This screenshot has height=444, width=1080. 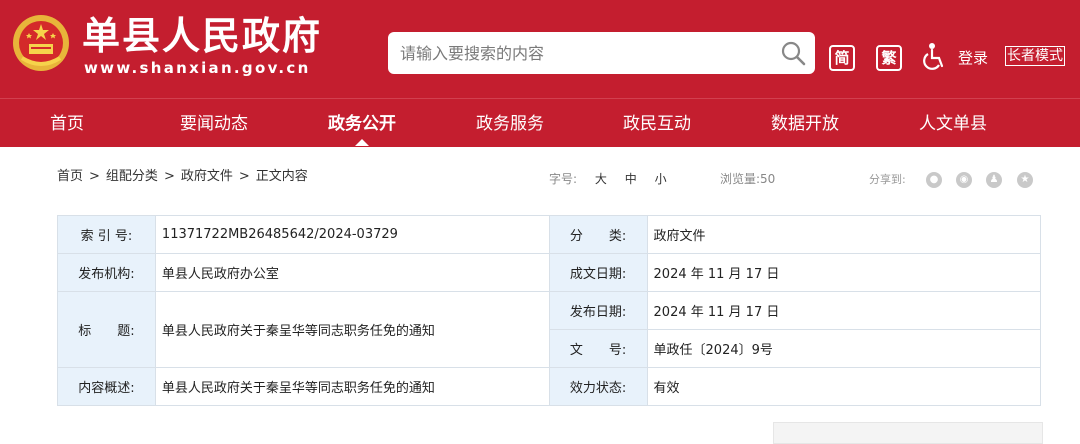 I want to click on table-row: 发布机构: 单县人民政府办公室 成文日期: 2024 年 11 月 17 日, so click(x=549, y=272).